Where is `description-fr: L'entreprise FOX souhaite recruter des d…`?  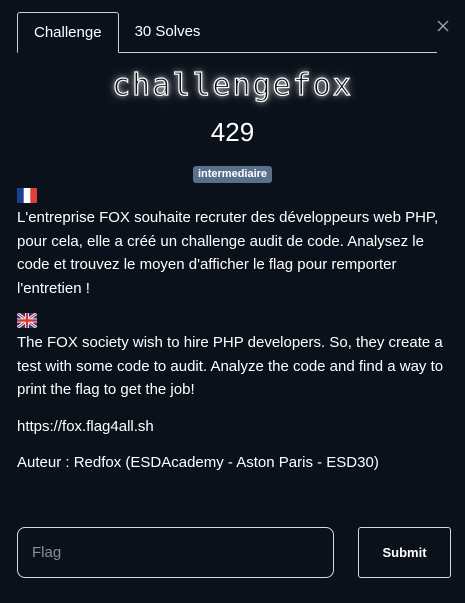
description-fr: L'entreprise FOX souhaite recruter des d… is located at coordinates (228, 253).